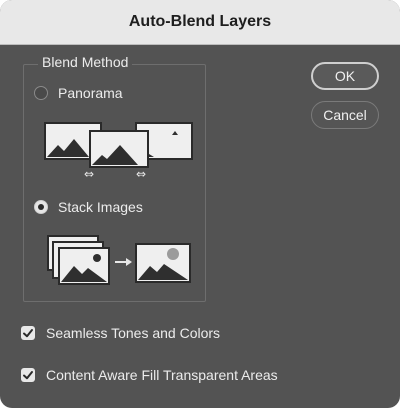 The image size is (400, 408). Describe the element at coordinates (133, 333) in the screenshot. I see `seamless-tones-label: Seamless Tones and Colors` at that location.